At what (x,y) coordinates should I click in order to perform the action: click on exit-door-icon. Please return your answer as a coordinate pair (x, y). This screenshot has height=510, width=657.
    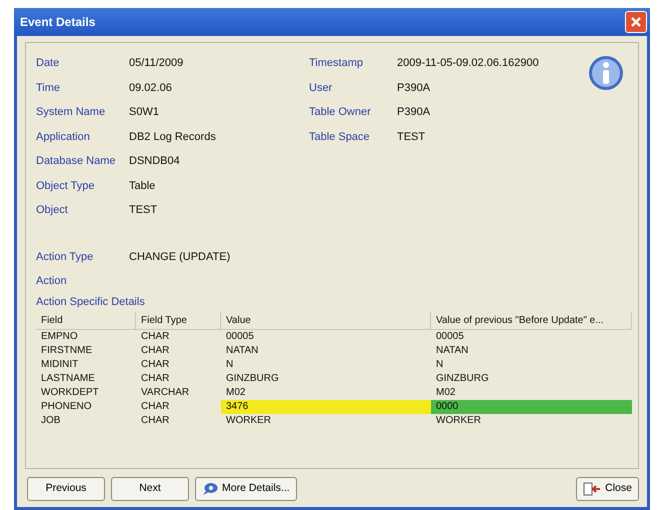
    Looking at the image, I should click on (592, 489).